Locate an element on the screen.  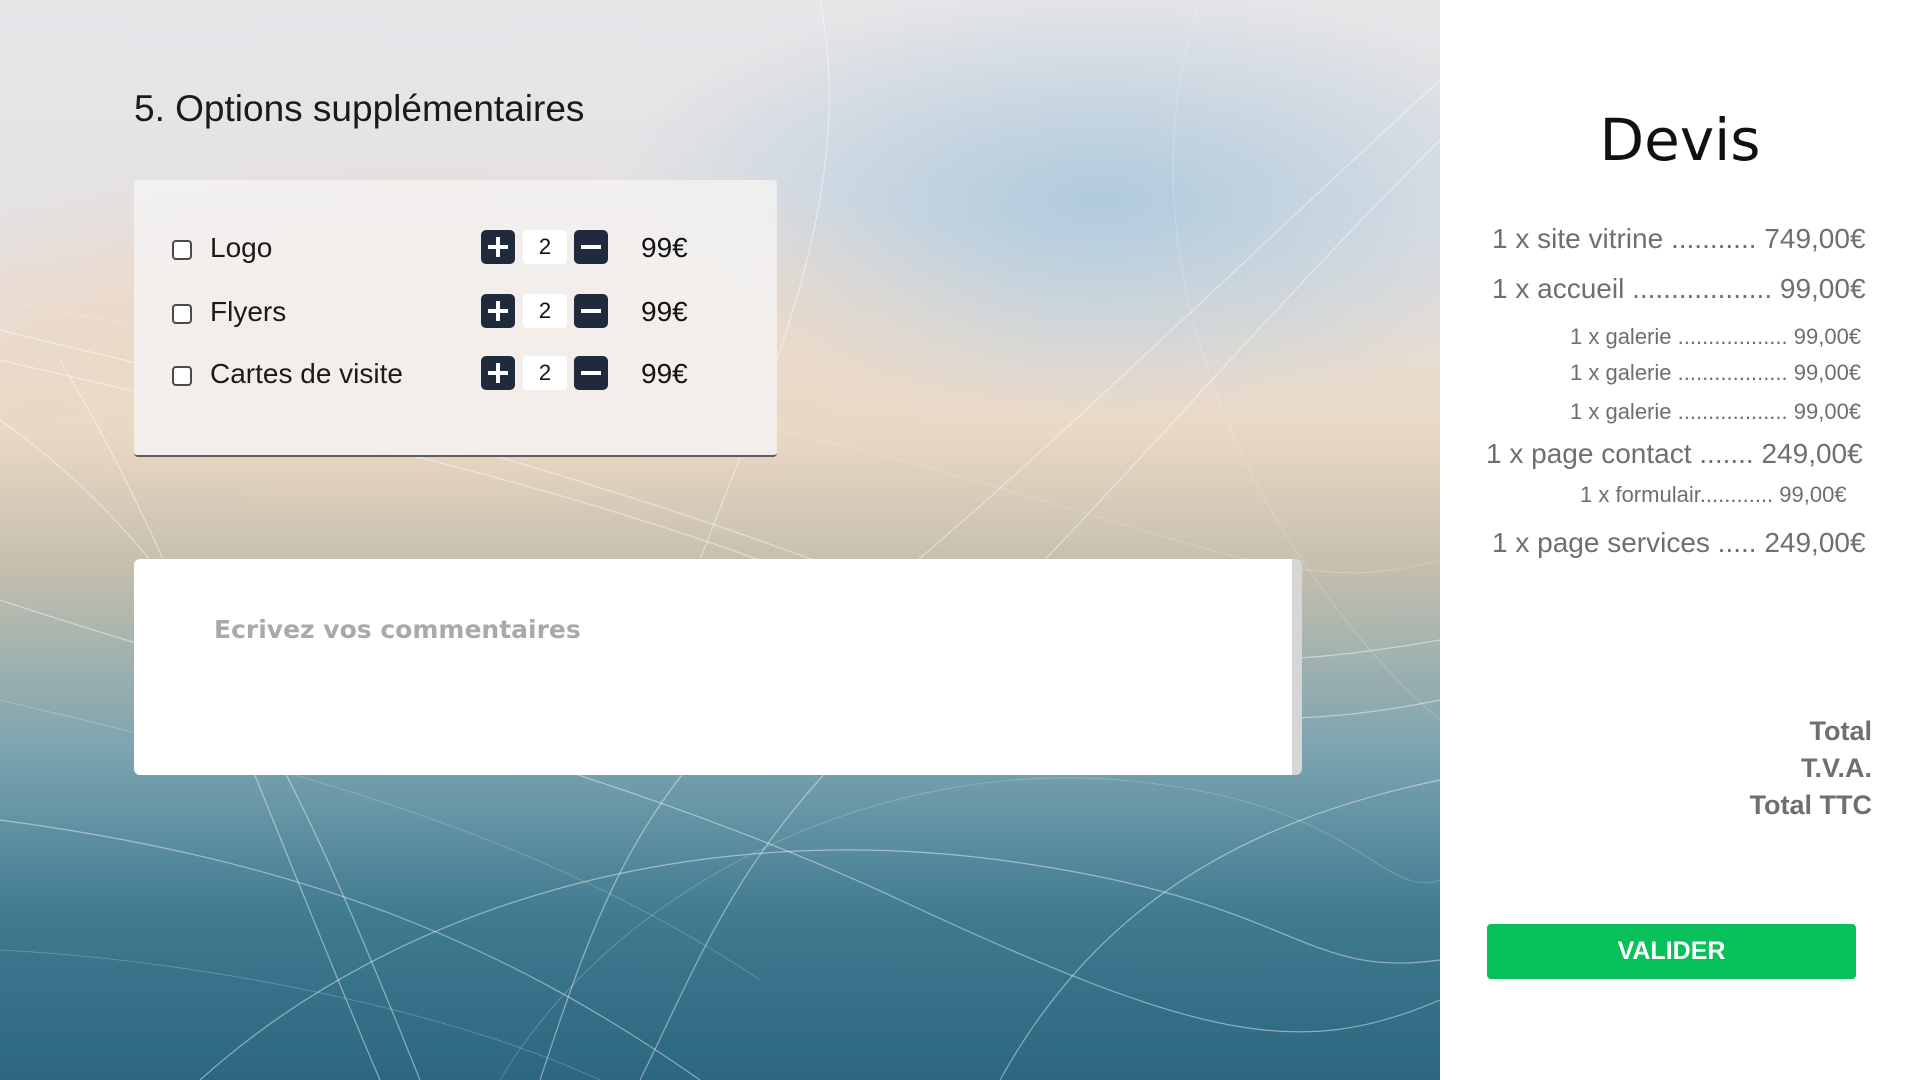
quote-line: 1 x formulair............ 99,00€ is located at coordinates (1713, 494).